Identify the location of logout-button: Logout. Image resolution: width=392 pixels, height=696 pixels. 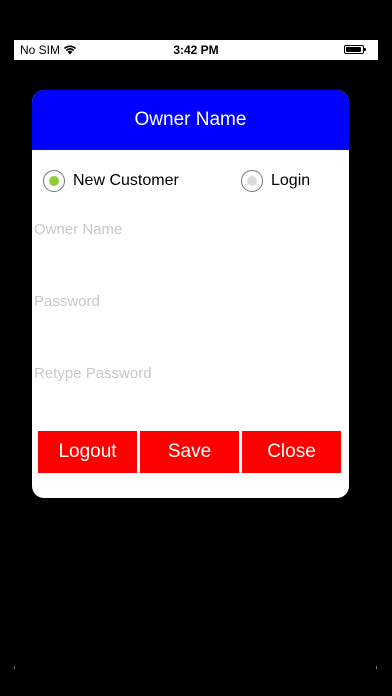
(87, 452).